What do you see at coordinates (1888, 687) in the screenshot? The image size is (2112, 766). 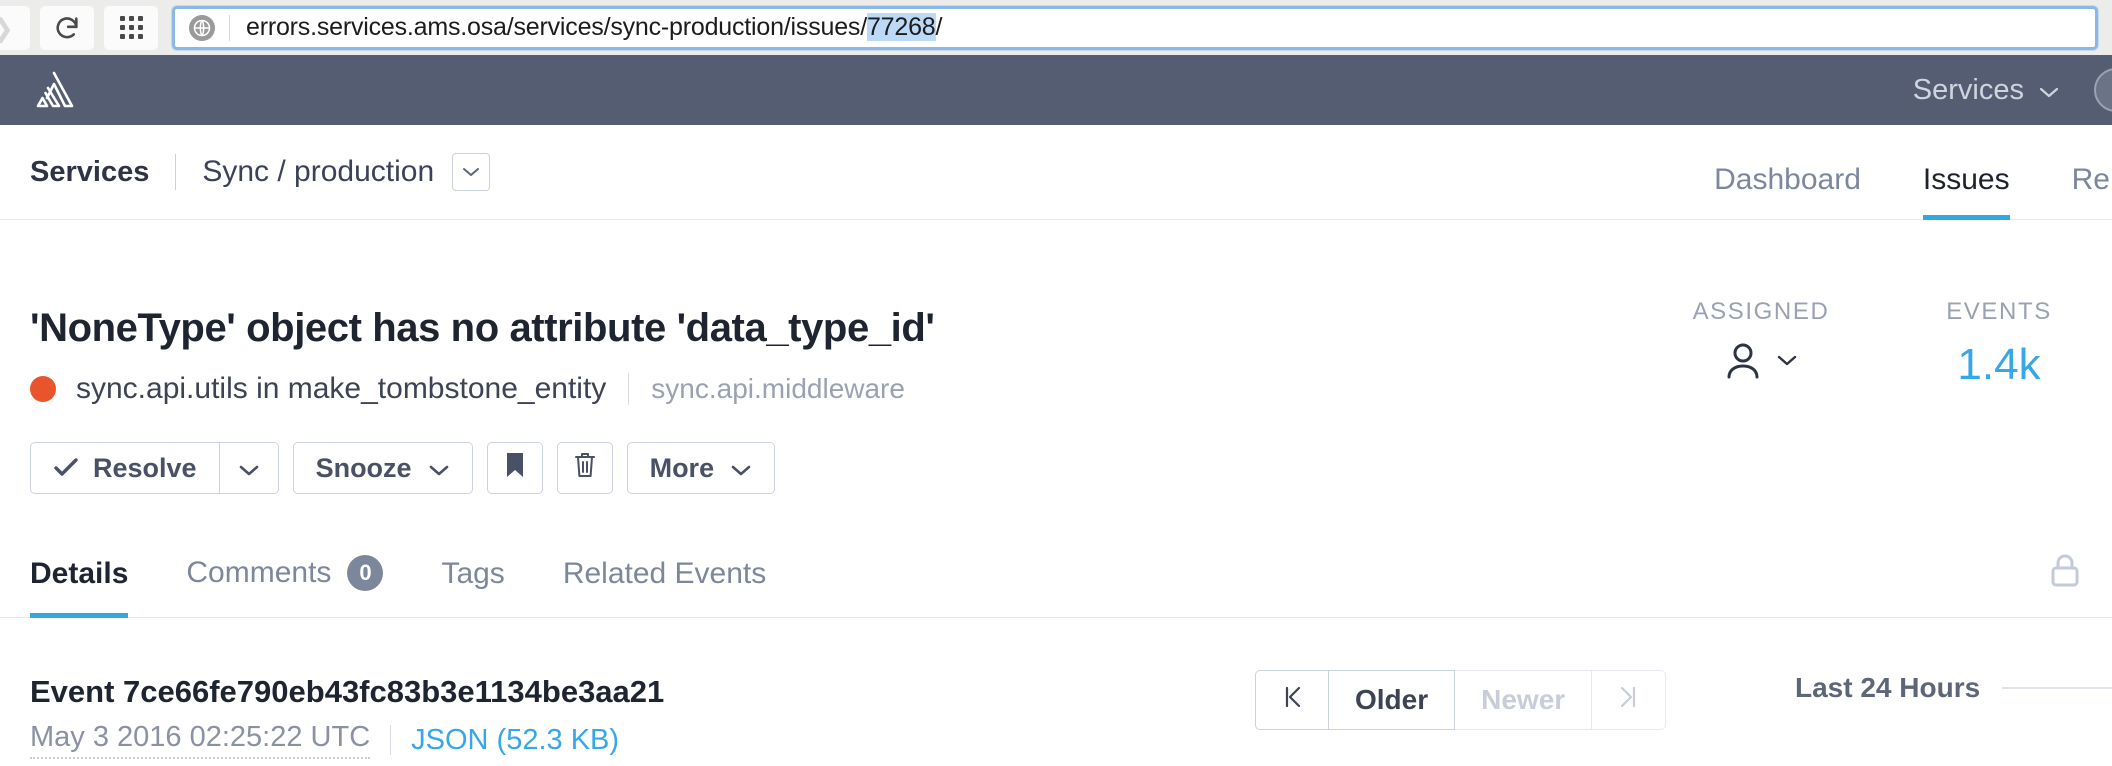 I see `chart-range-label: Last 24 Hours` at bounding box center [1888, 687].